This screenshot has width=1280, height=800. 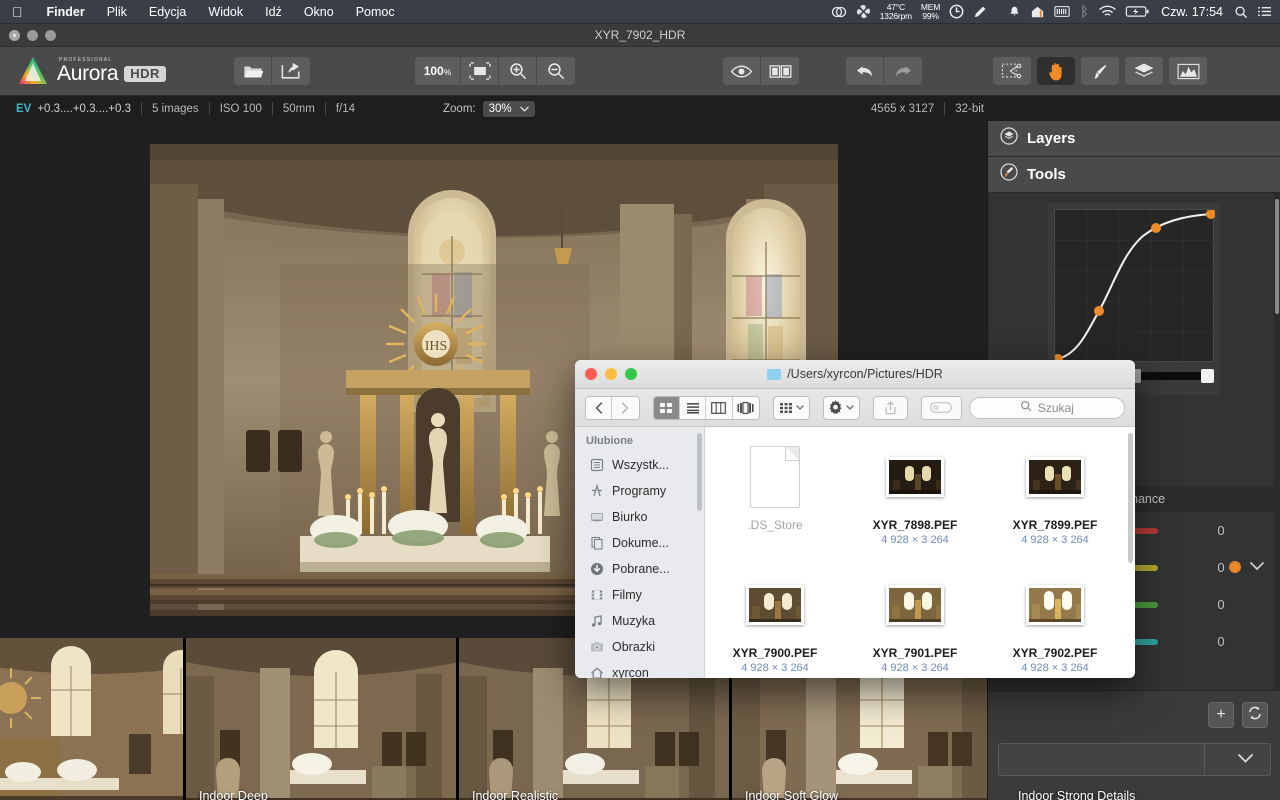 I want to click on export-image-button, so click(x=291, y=71).